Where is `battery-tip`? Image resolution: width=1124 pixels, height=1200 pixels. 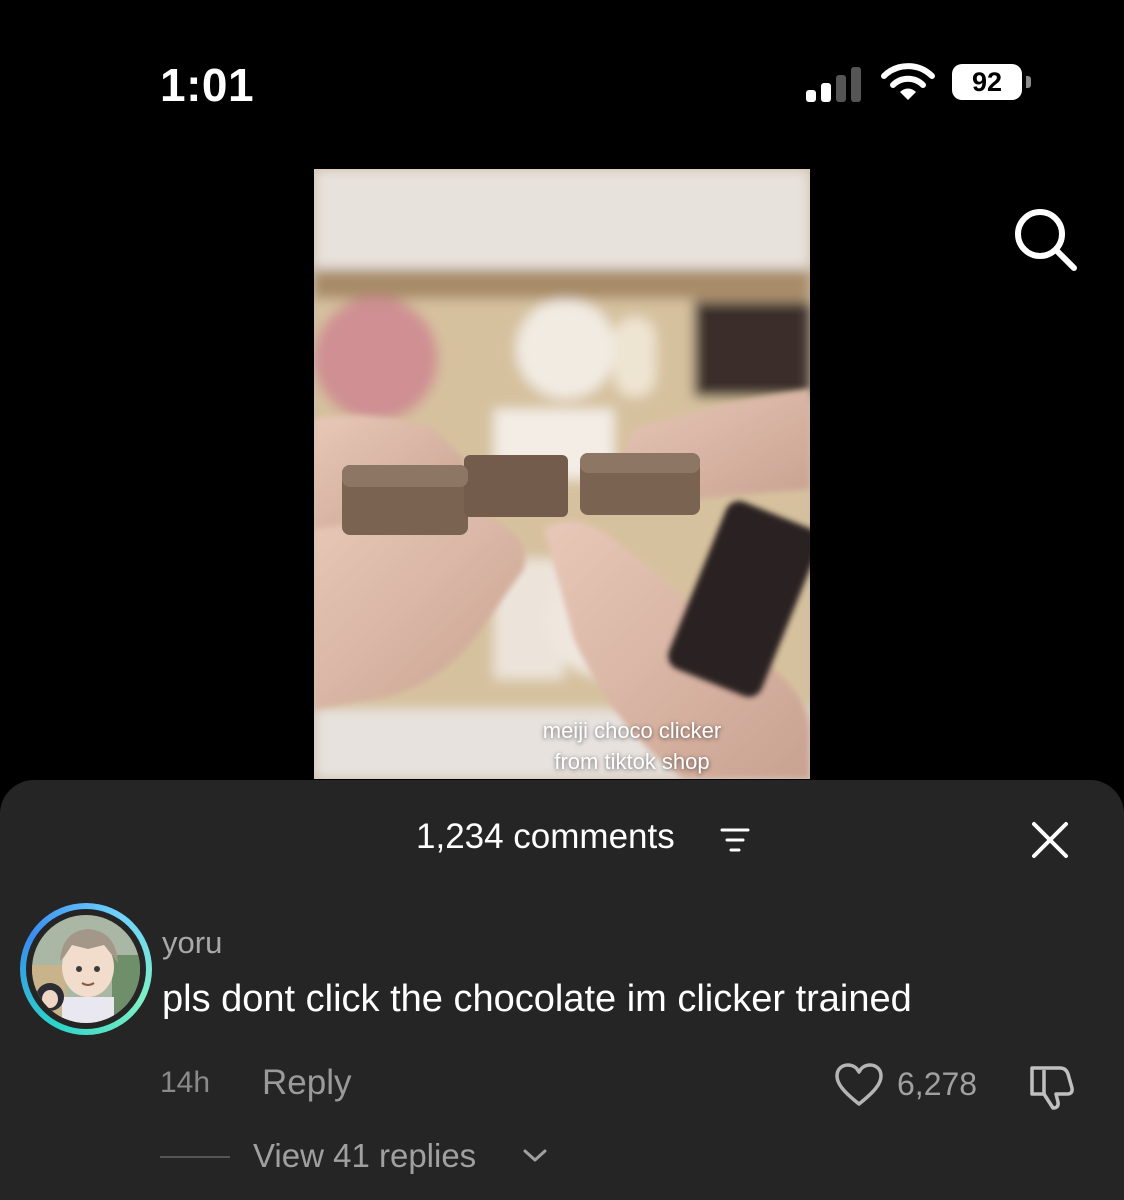
battery-tip is located at coordinates (1028, 82).